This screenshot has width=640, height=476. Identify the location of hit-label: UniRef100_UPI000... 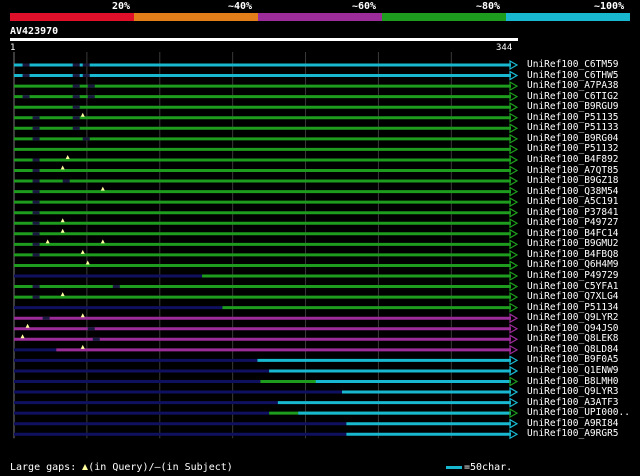
(578, 412).